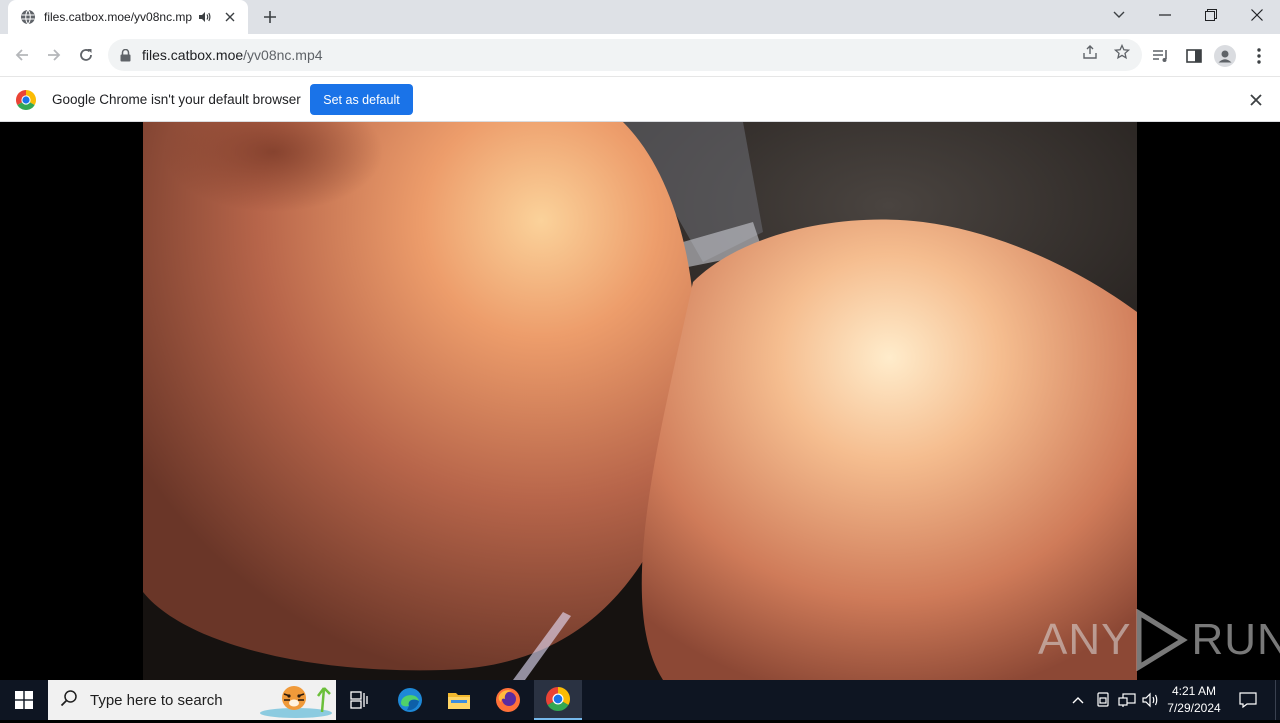 The height and width of the screenshot is (723, 1280). What do you see at coordinates (1119, 15) in the screenshot?
I see `tab-search-icon` at bounding box center [1119, 15].